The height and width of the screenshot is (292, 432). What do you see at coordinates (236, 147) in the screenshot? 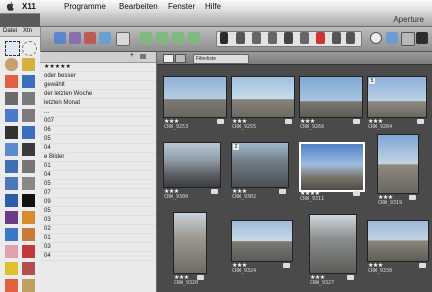
I see `stack-count-badge: 2` at bounding box center [236, 147].